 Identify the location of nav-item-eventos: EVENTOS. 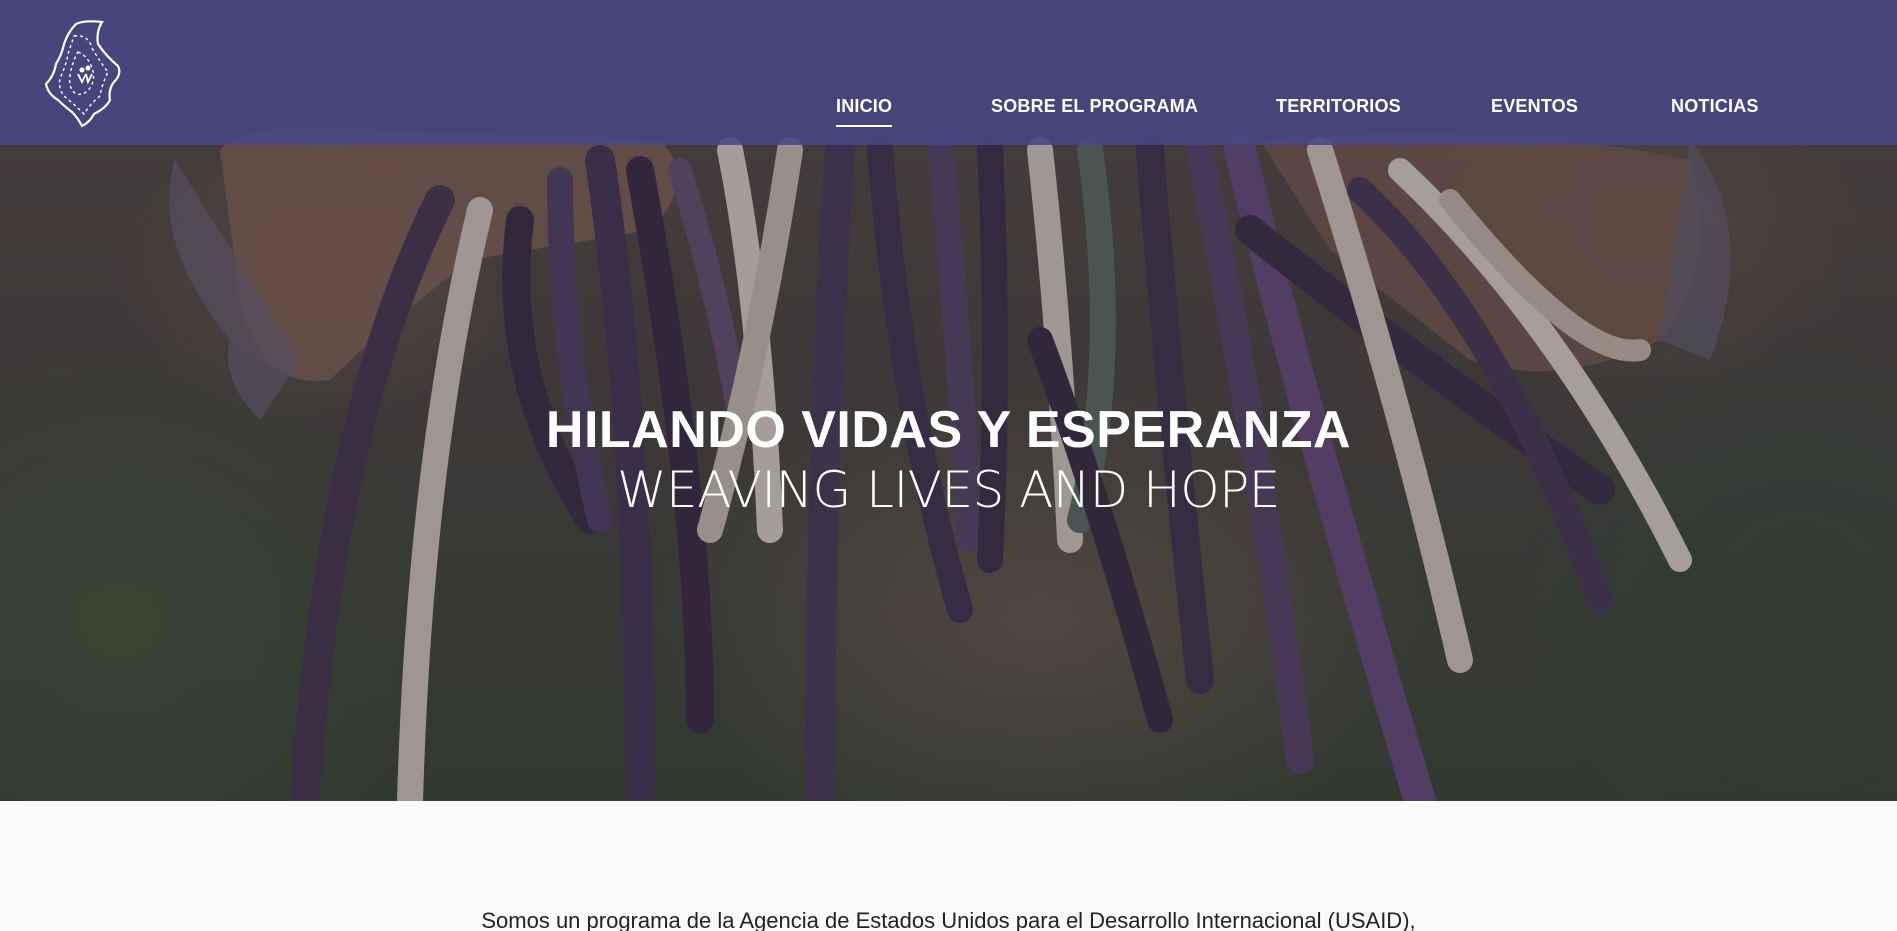
(1534, 106).